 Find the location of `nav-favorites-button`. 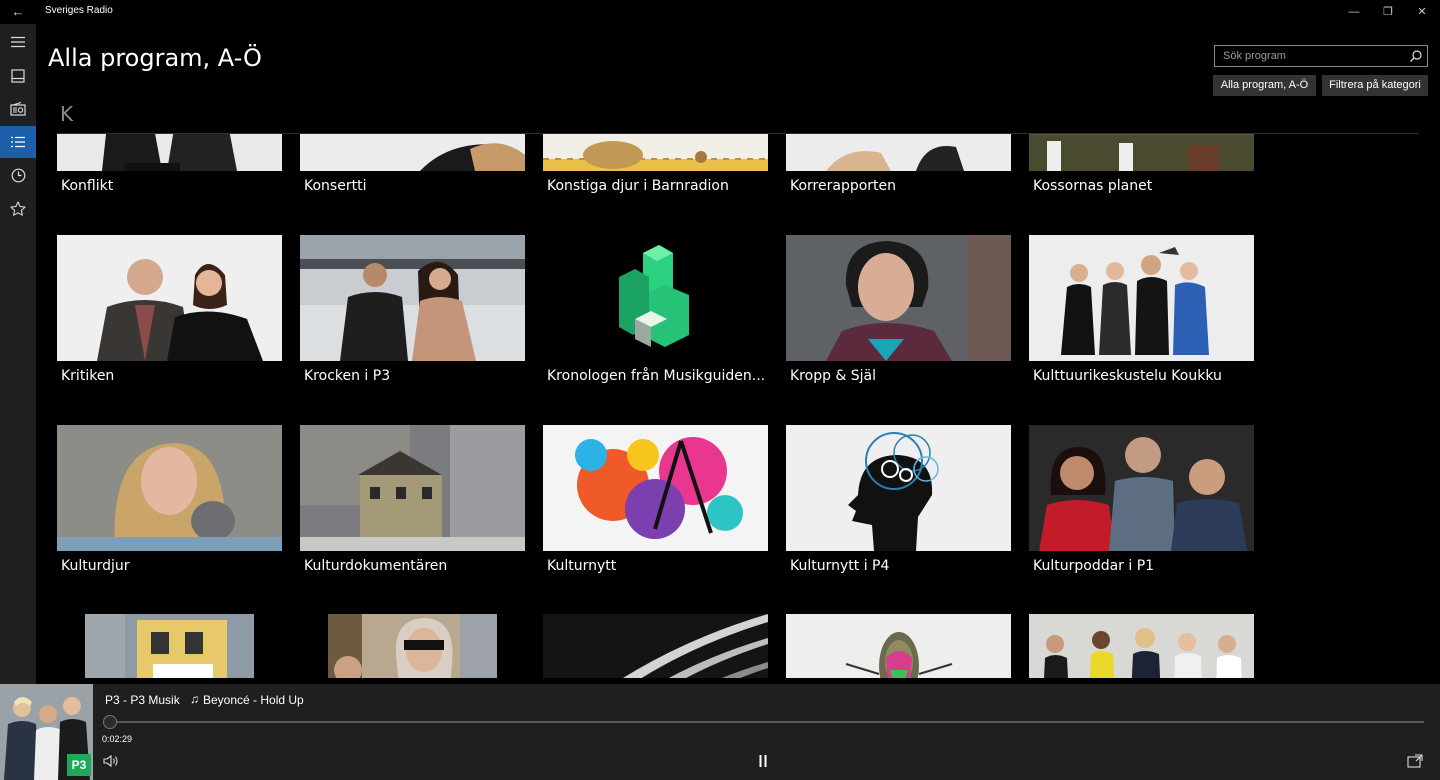

nav-favorites-button is located at coordinates (18, 209).